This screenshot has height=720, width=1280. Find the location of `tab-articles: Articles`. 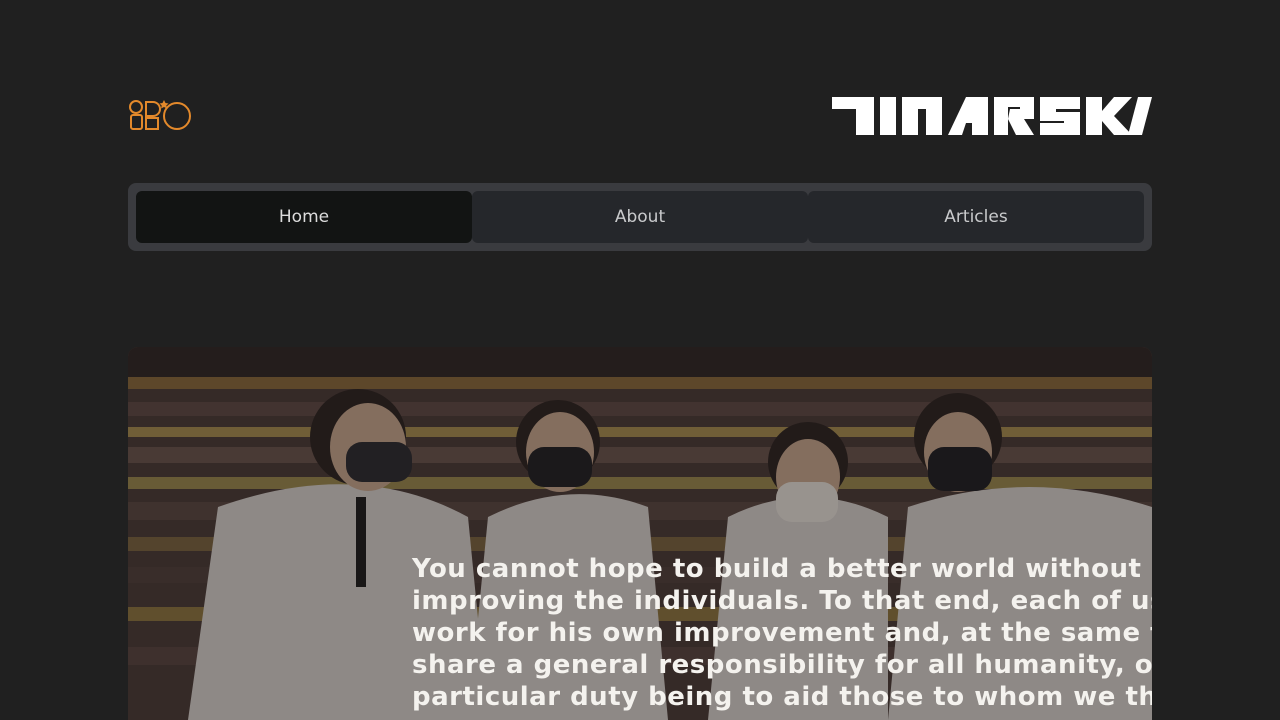

tab-articles: Articles is located at coordinates (976, 217).